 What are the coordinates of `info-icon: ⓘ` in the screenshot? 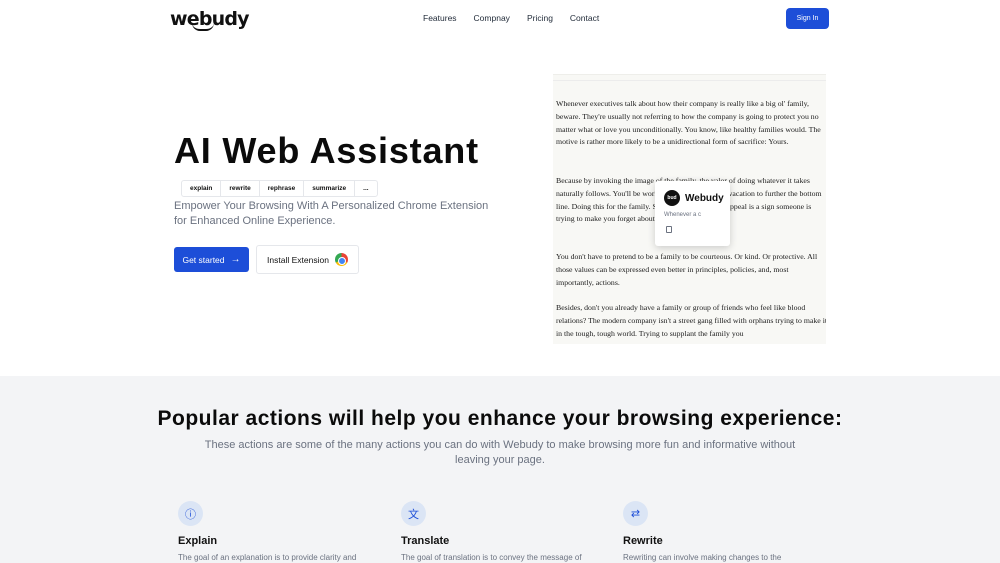 It's located at (190, 513).